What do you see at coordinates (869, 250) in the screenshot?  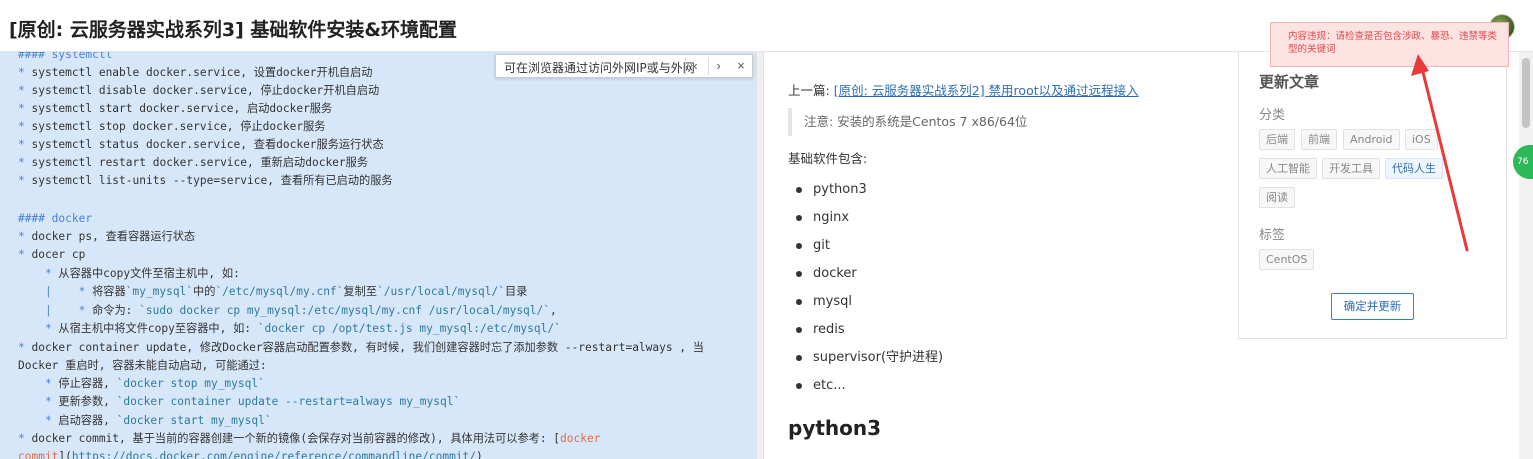 I see `list-item: git` at bounding box center [869, 250].